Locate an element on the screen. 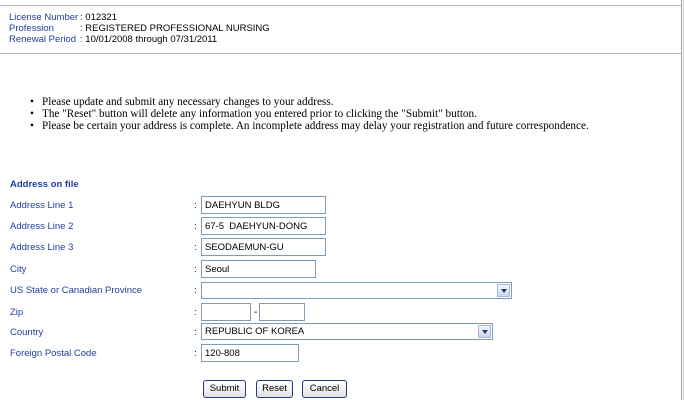  address-line-2-label: Address Line 2 is located at coordinates (42, 226).